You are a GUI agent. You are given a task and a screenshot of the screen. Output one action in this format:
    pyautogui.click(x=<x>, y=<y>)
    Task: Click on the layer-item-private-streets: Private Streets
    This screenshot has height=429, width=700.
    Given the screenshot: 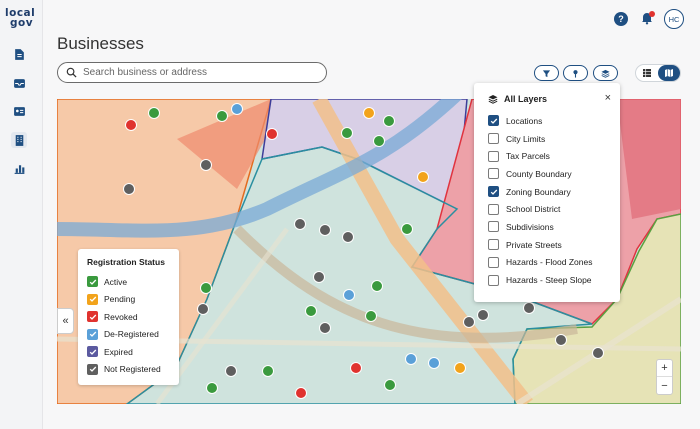 What is the action you would take?
    pyautogui.click(x=547, y=245)
    